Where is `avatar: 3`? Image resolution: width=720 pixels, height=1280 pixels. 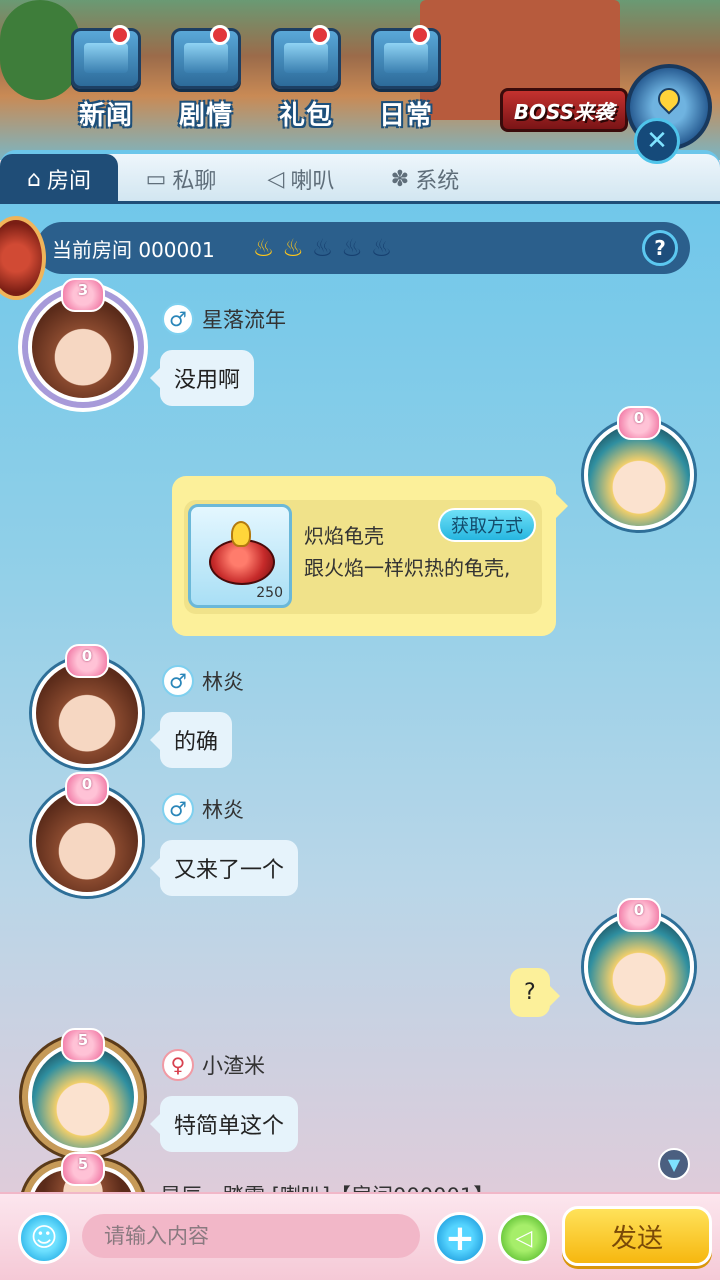
avatar: 3 is located at coordinates (83, 340).